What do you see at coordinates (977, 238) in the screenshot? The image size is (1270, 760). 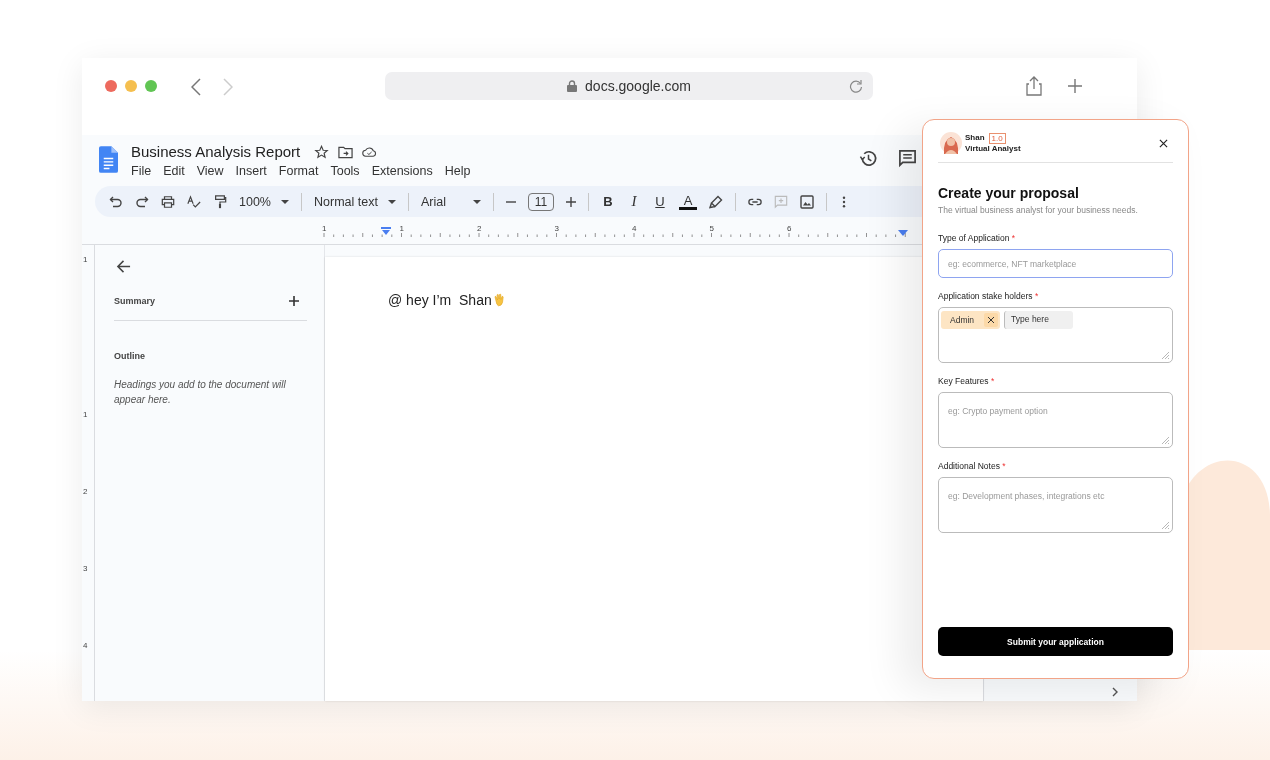 I see `field-label: Type of Application *` at bounding box center [977, 238].